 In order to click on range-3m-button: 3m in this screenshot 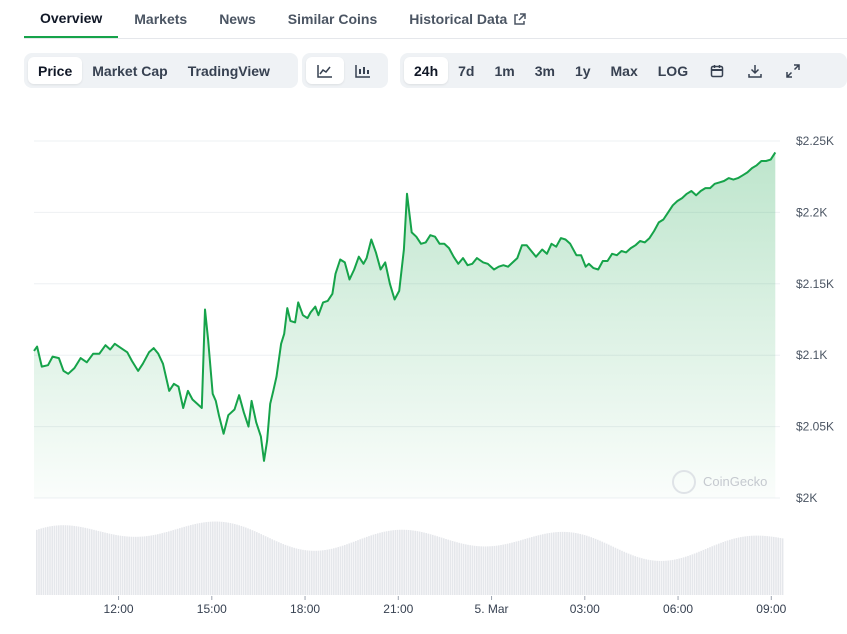, I will do `click(545, 70)`.